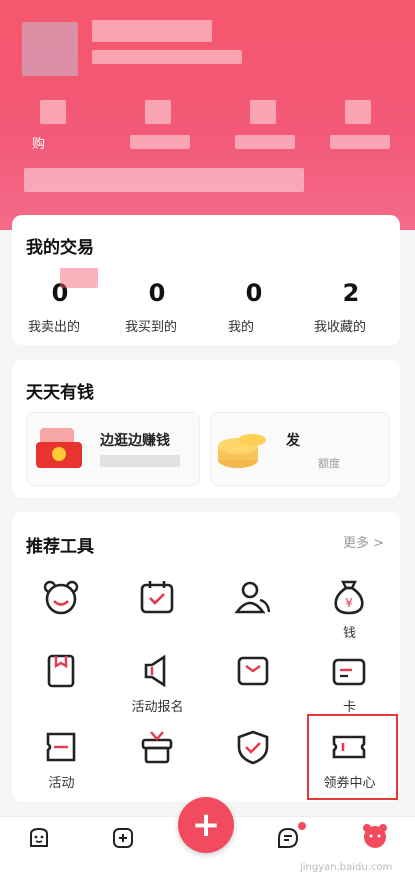 The height and width of the screenshot is (877, 415). What do you see at coordinates (288, 838) in the screenshot?
I see `message-icon` at bounding box center [288, 838].